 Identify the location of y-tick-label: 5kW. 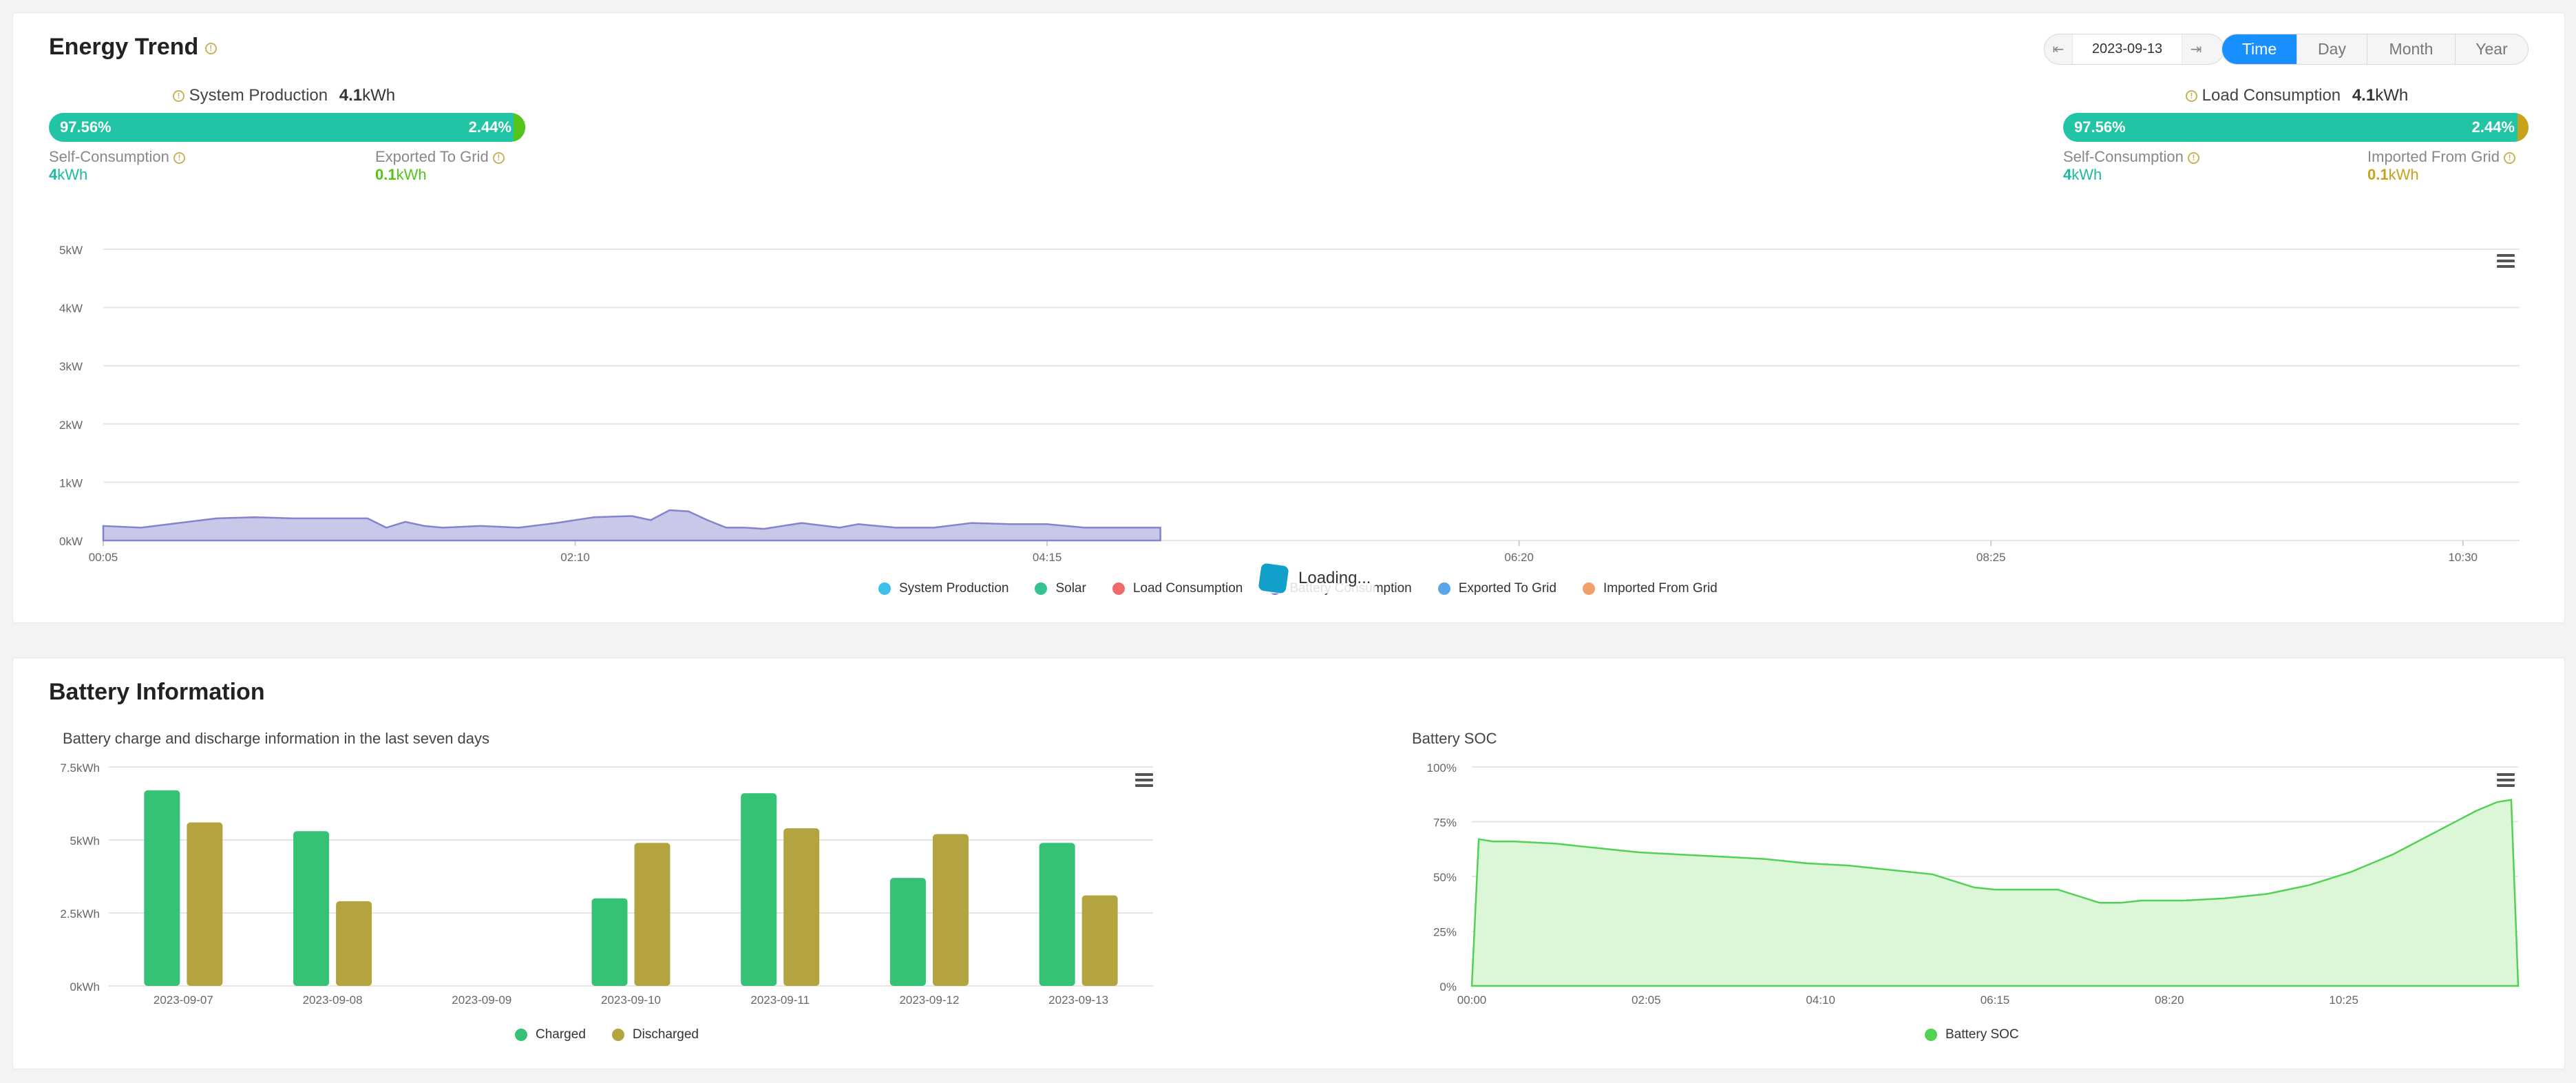
(71, 250).